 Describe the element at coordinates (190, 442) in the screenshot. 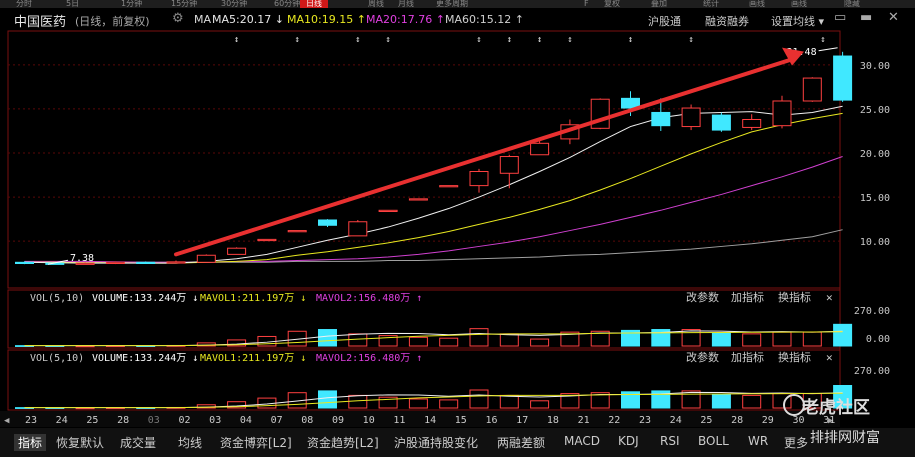

I see `indicator-tab: 均线` at that location.